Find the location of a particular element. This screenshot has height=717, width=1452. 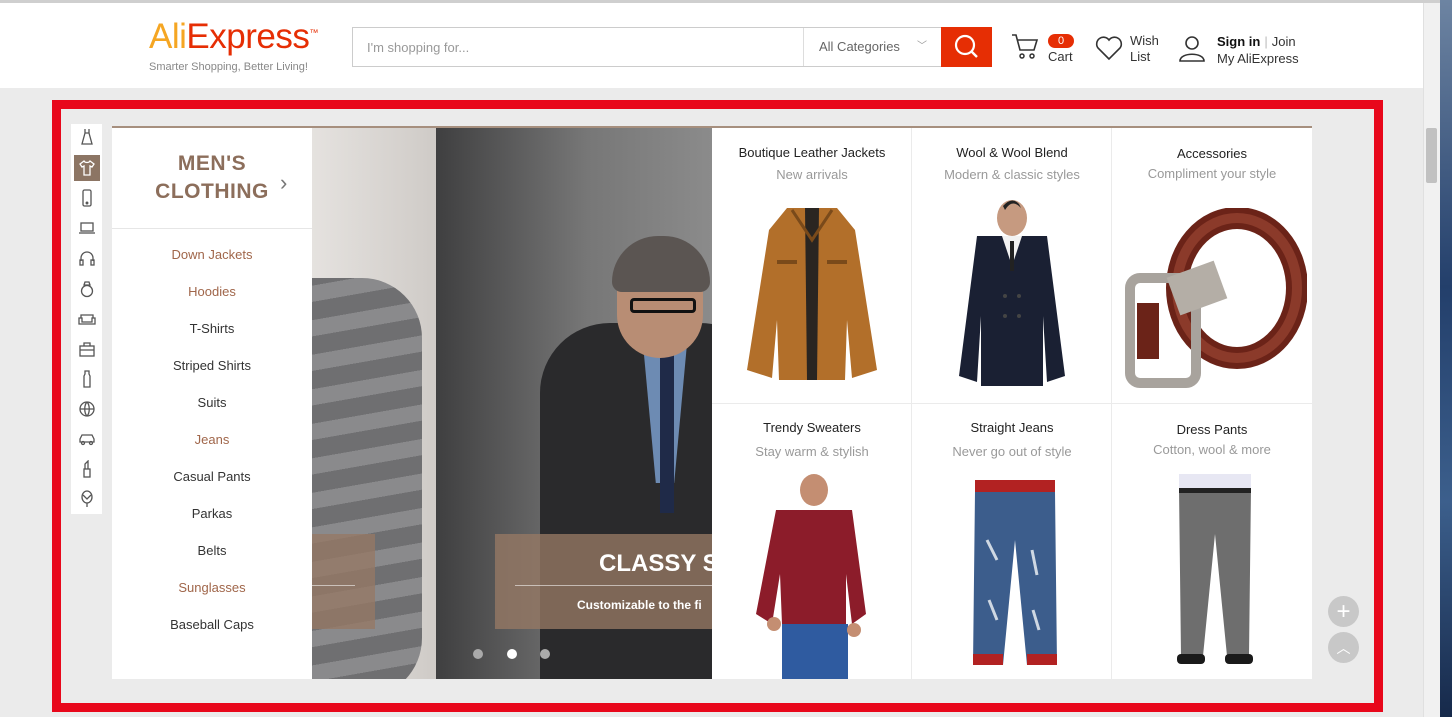

previous-caption-box is located at coordinates (343, 581).